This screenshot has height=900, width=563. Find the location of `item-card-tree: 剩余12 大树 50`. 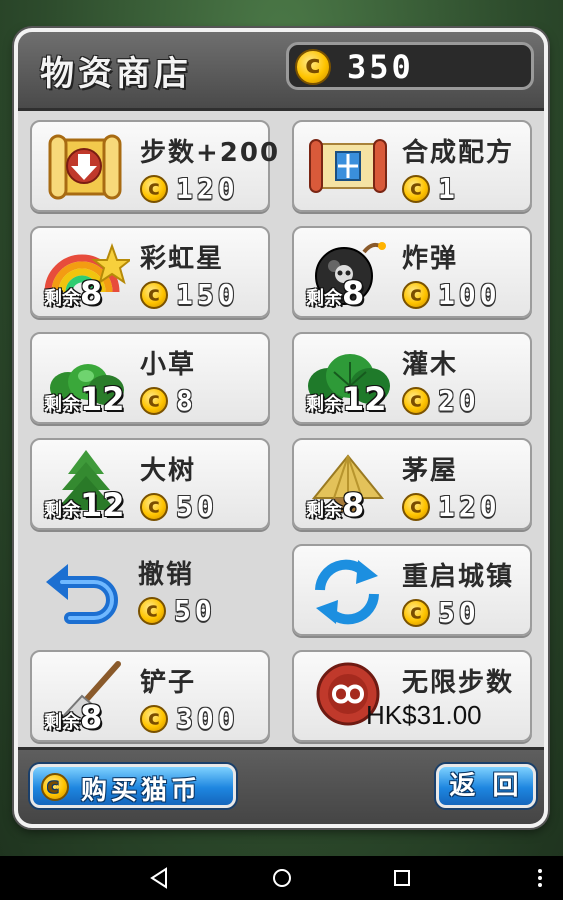

item-card-tree: 剩余12 大树 50 is located at coordinates (150, 484).